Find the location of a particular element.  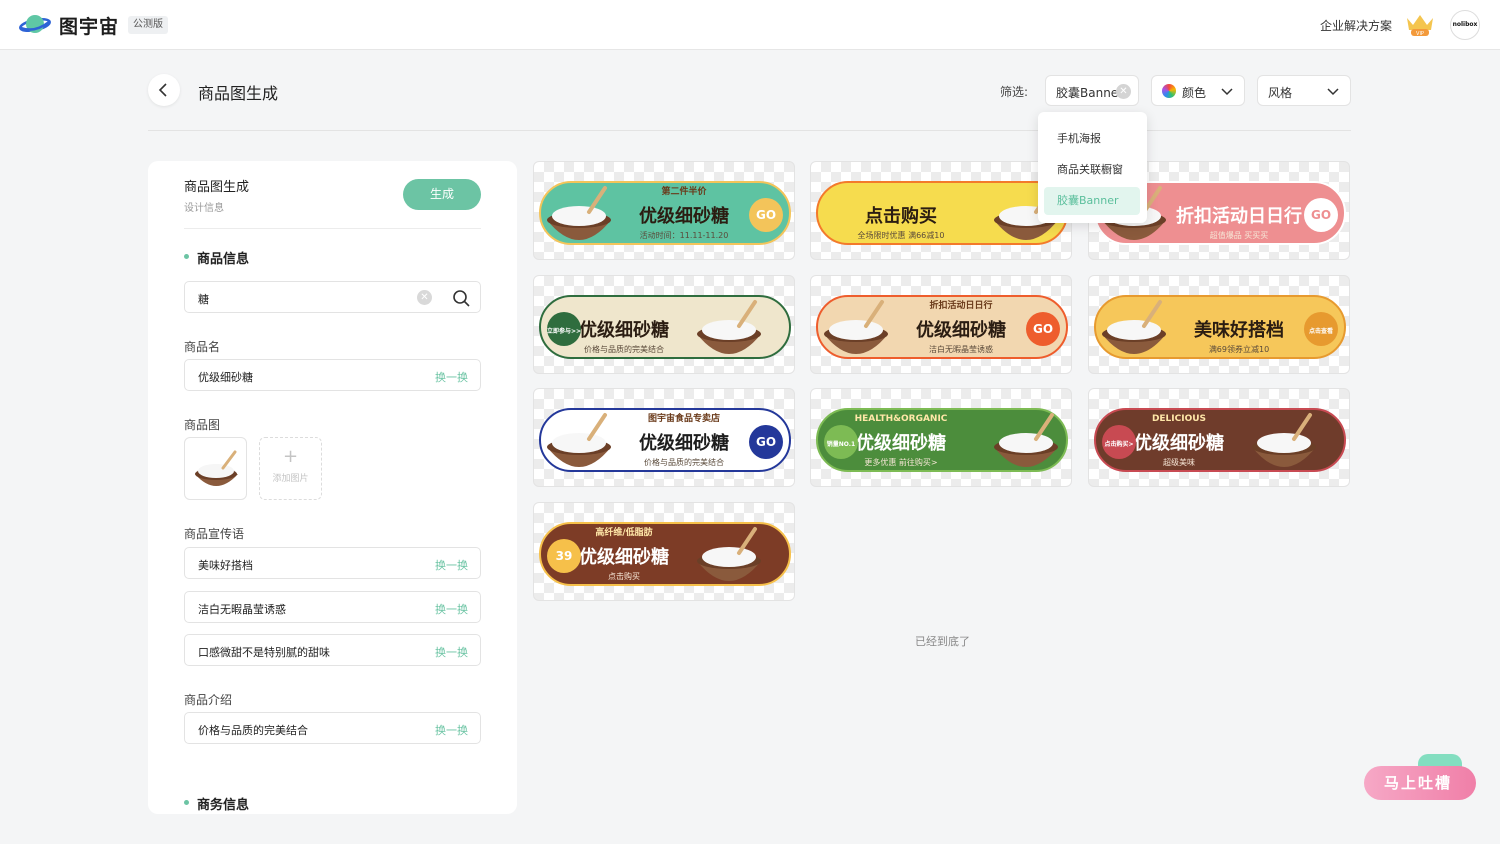

banner-top-text: DELICIOUS is located at coordinates (1179, 419).